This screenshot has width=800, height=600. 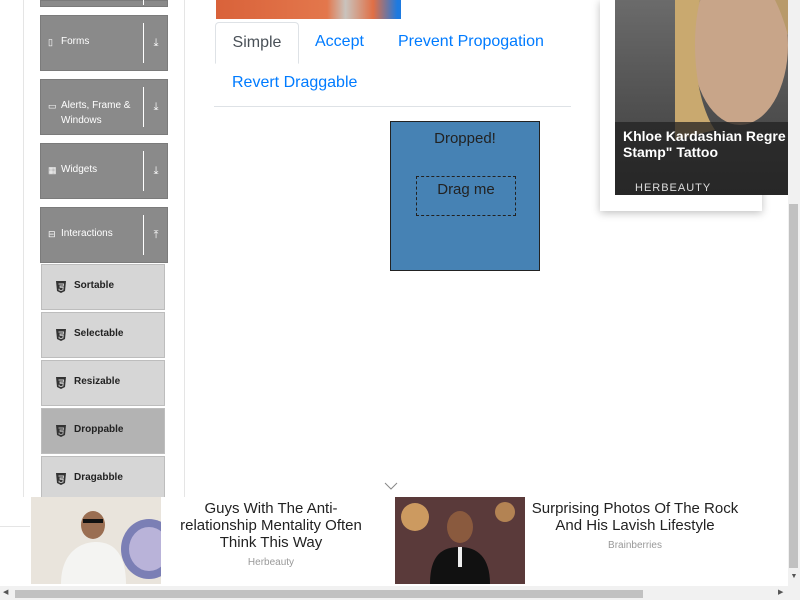 What do you see at coordinates (94, 285) in the screenshot?
I see `sidebar-item-label: Sortable` at bounding box center [94, 285].